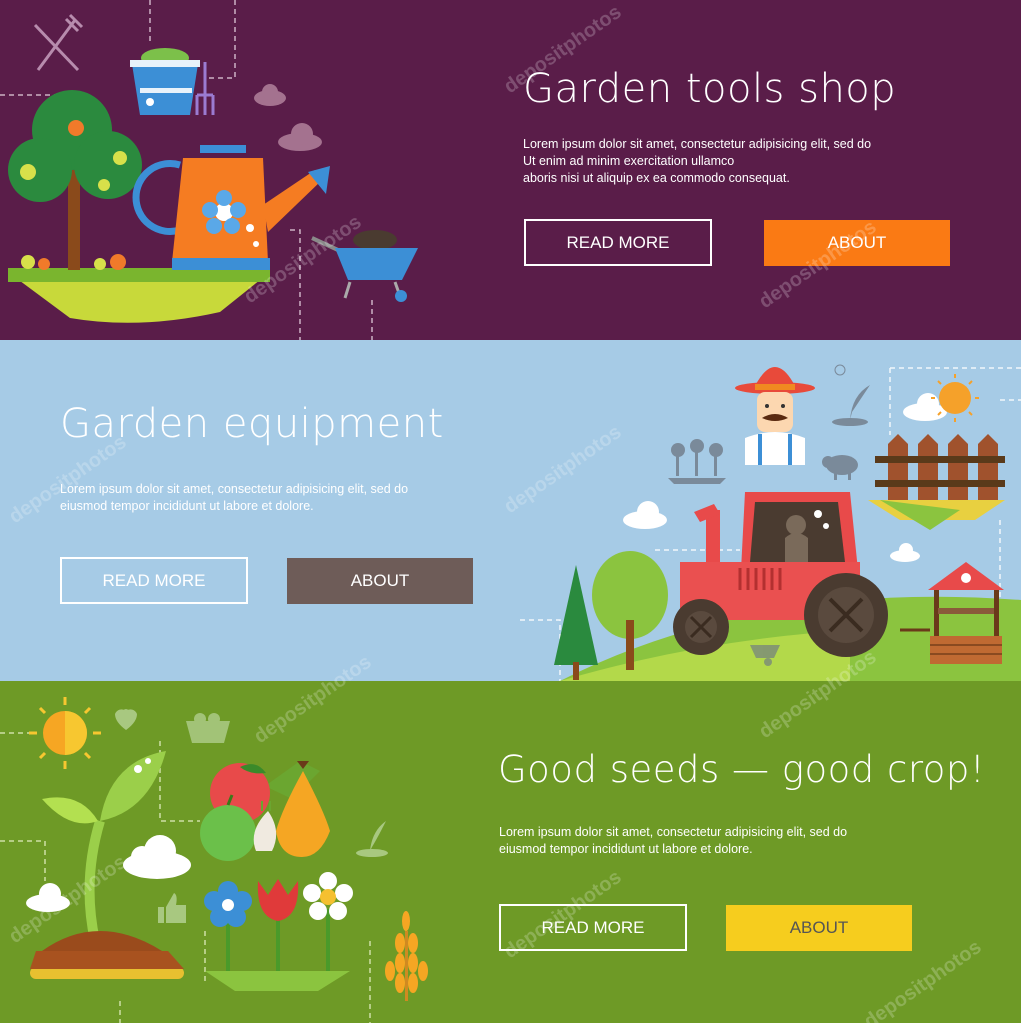 The image size is (1021, 1034). Describe the element at coordinates (172, 908) in the screenshot. I see `thumbs-up-icon` at that location.